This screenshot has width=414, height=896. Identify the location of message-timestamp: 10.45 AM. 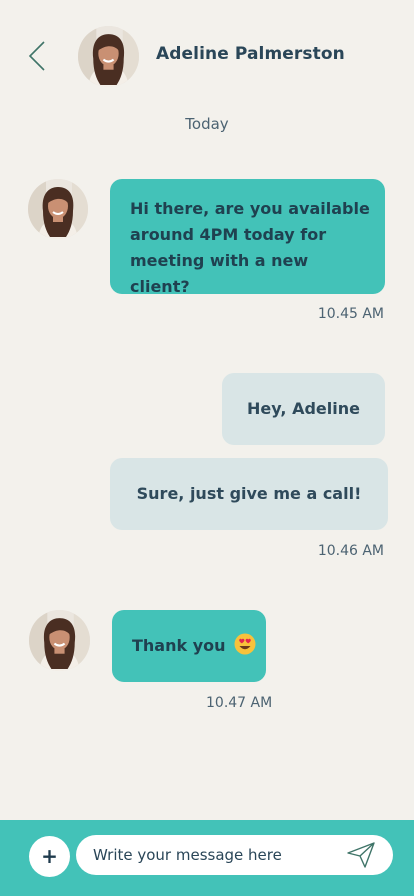
(350, 314).